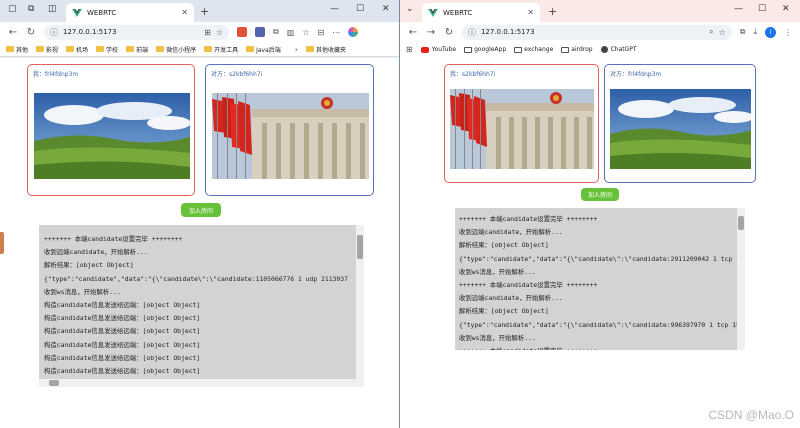  I want to click on download-icon: ⤓, so click(755, 32).